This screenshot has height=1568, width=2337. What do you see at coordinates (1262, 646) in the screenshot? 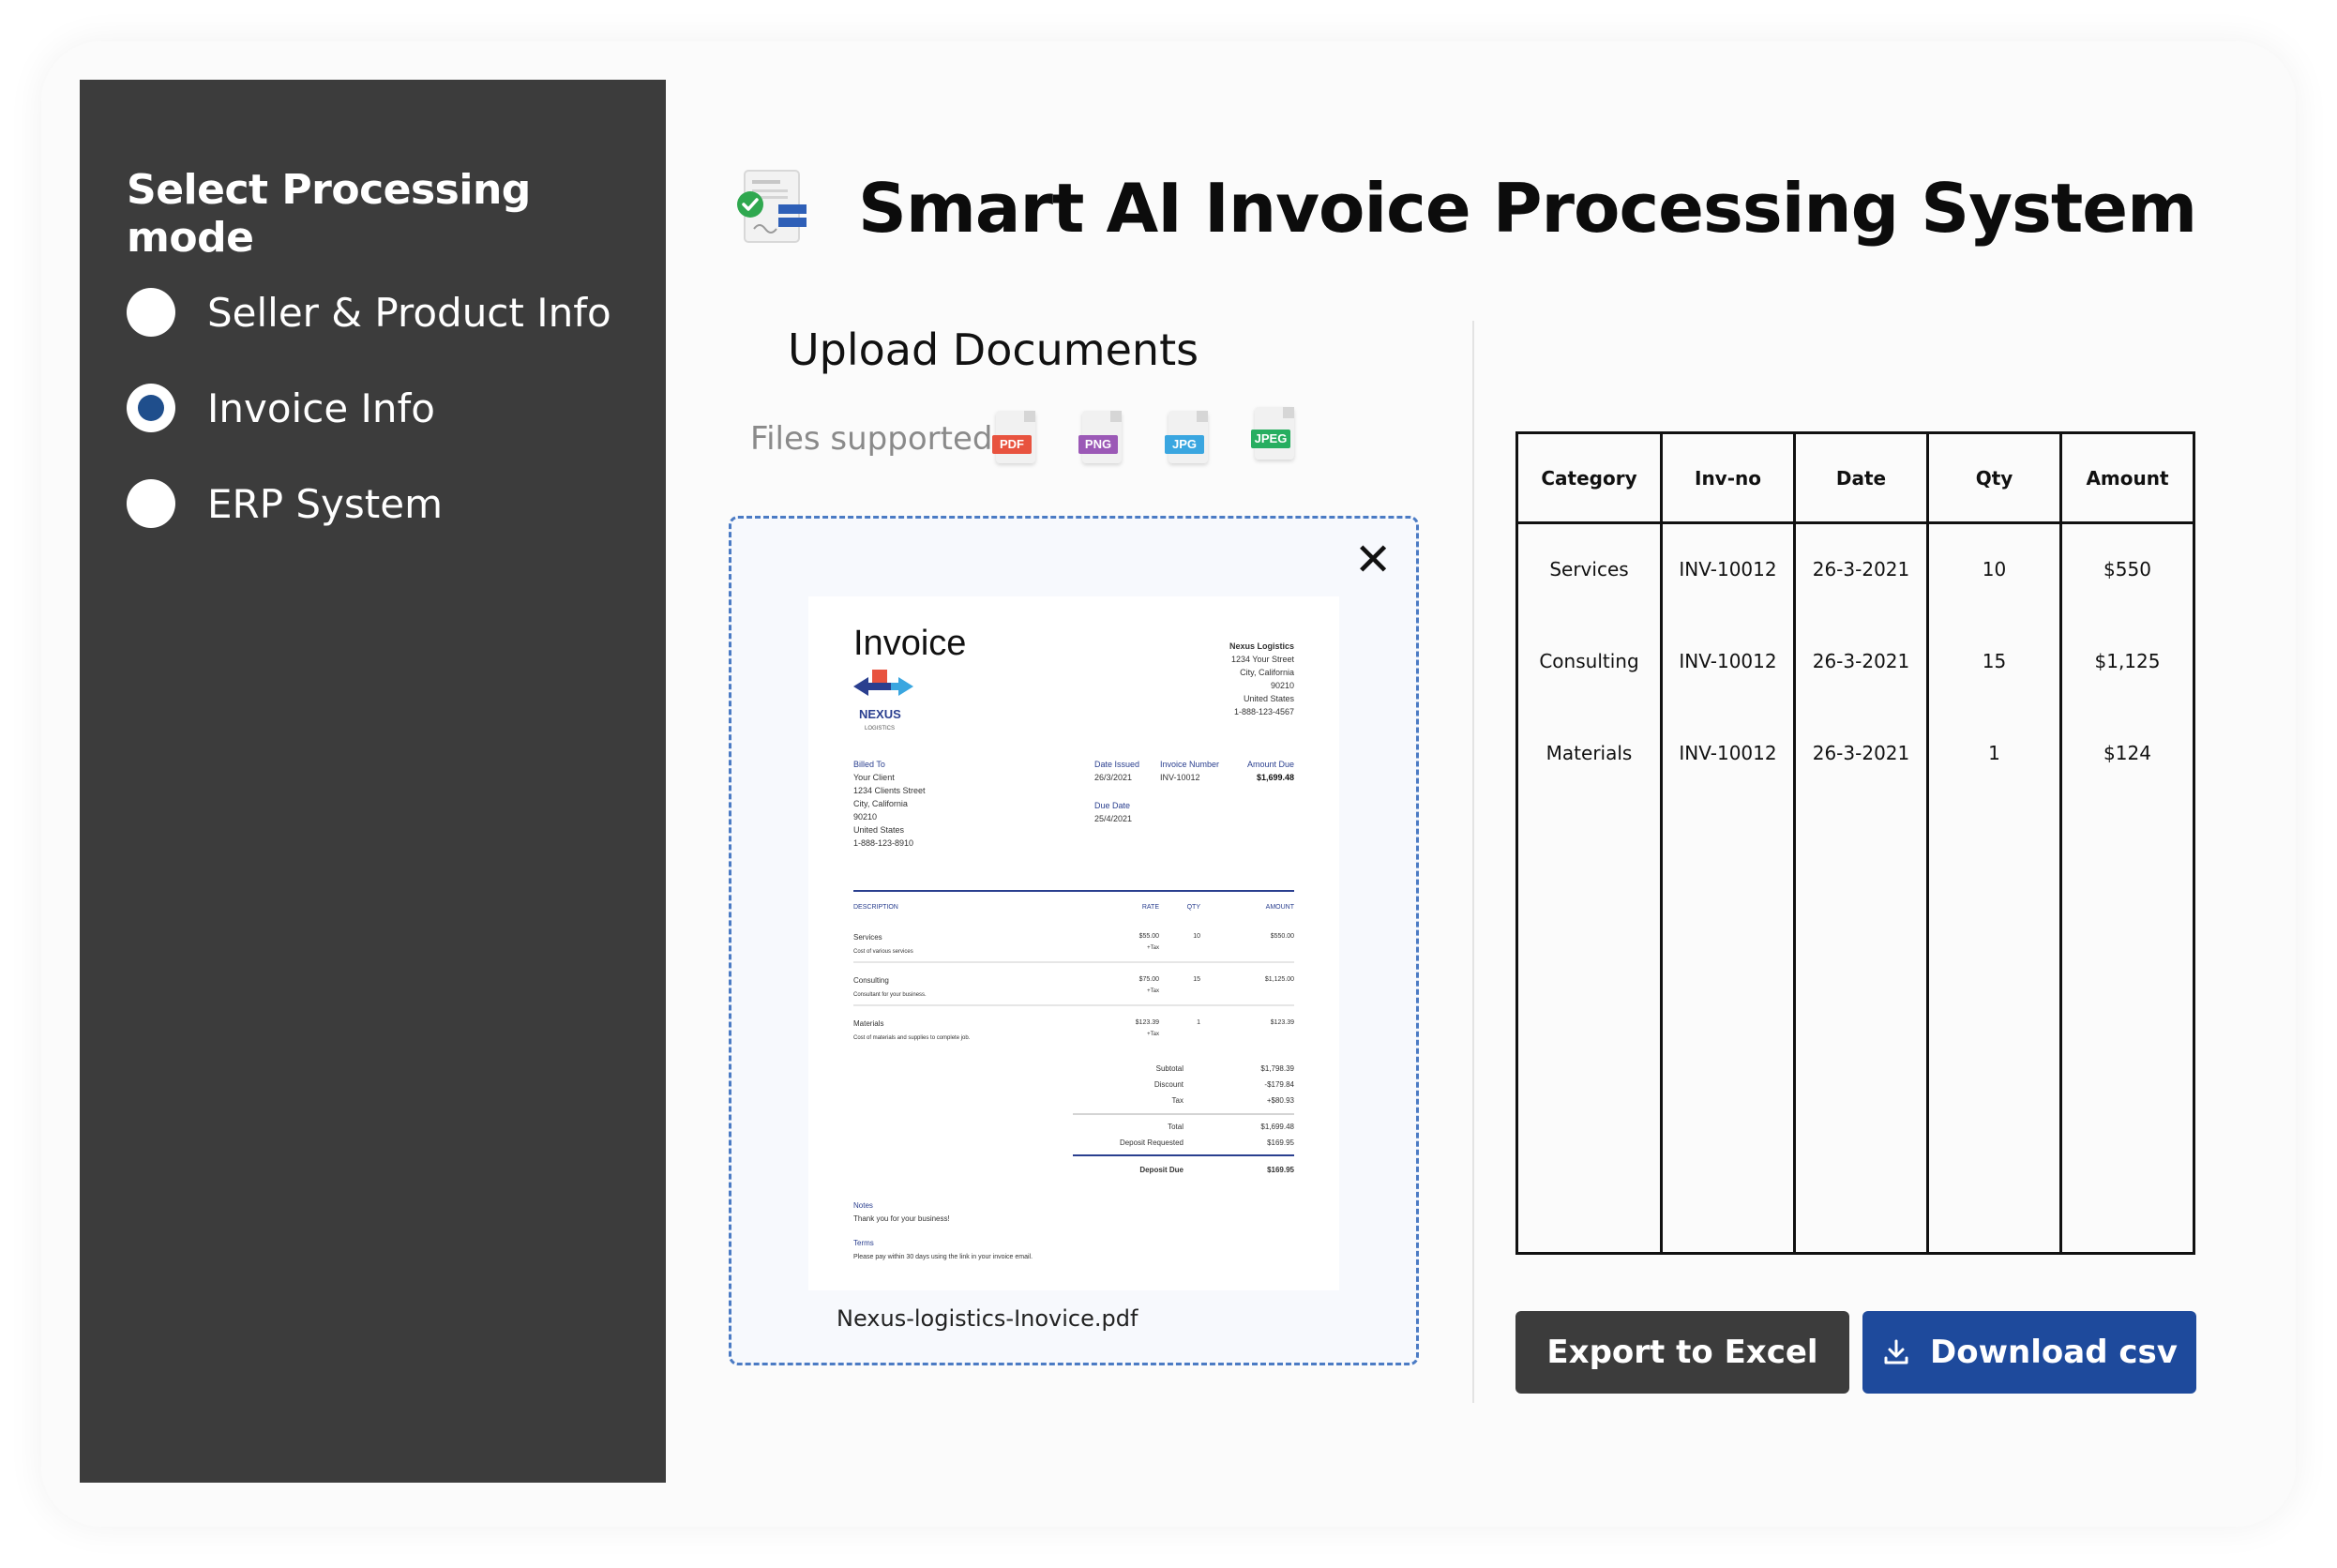
I see `svg-text: Nexus Logistics` at bounding box center [1262, 646].